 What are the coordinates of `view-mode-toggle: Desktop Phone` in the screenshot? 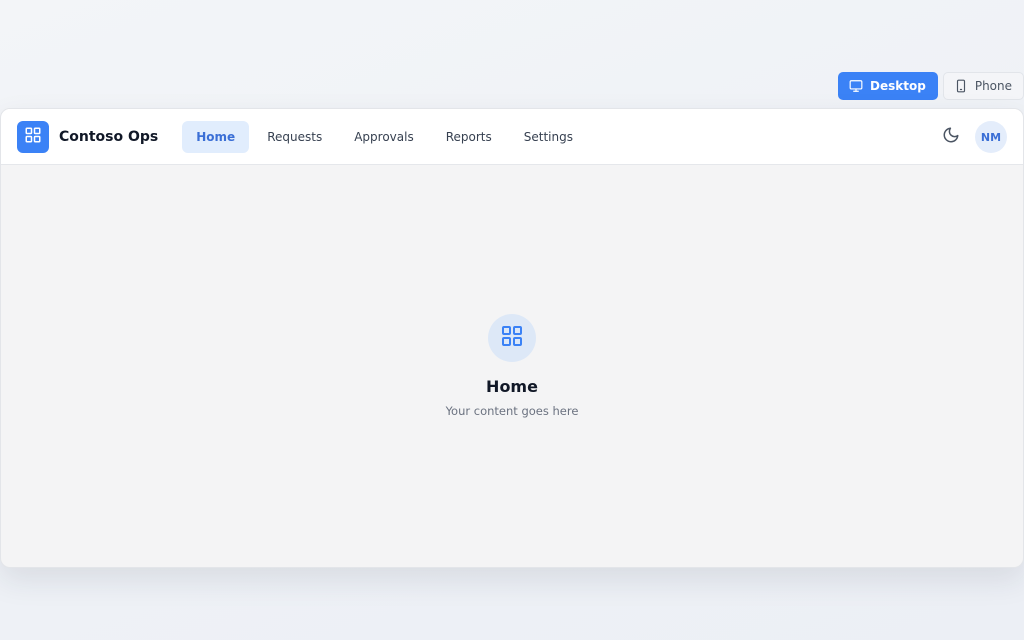 It's located at (931, 86).